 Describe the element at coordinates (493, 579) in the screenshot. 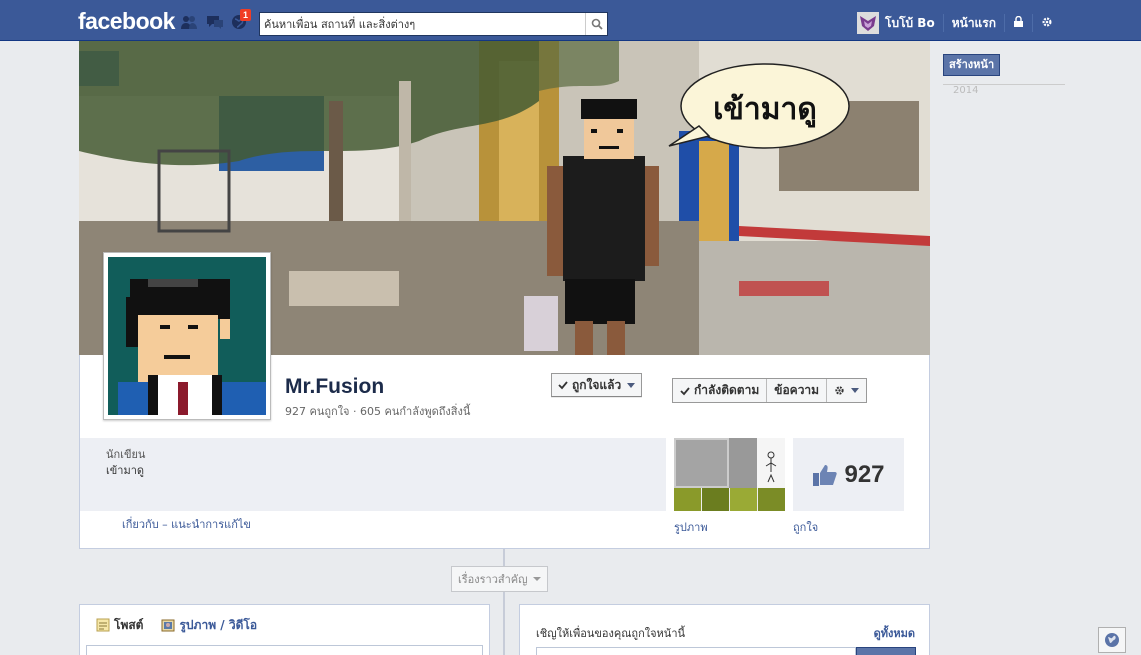

I see `highlights-dropdown-label: เรื่องราวสำคัญ` at that location.